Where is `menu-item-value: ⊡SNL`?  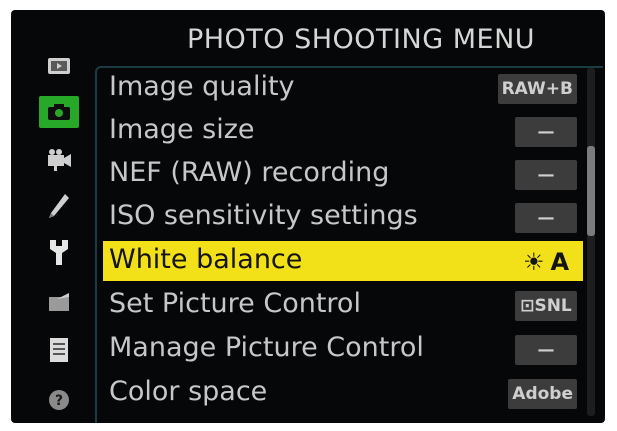 menu-item-value: ⊡SNL is located at coordinates (546, 306).